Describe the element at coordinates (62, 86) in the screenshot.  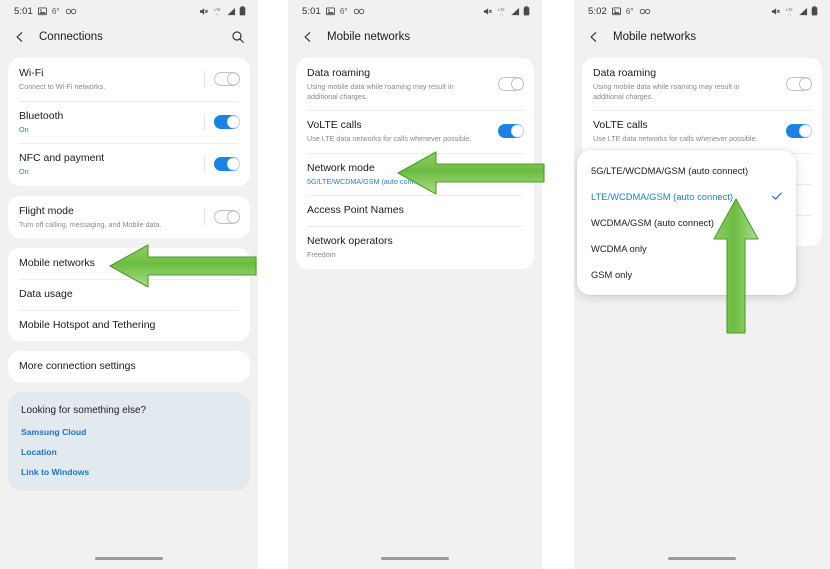
I see `row-subtitle: Connect to Wi-Fi networks.` at that location.